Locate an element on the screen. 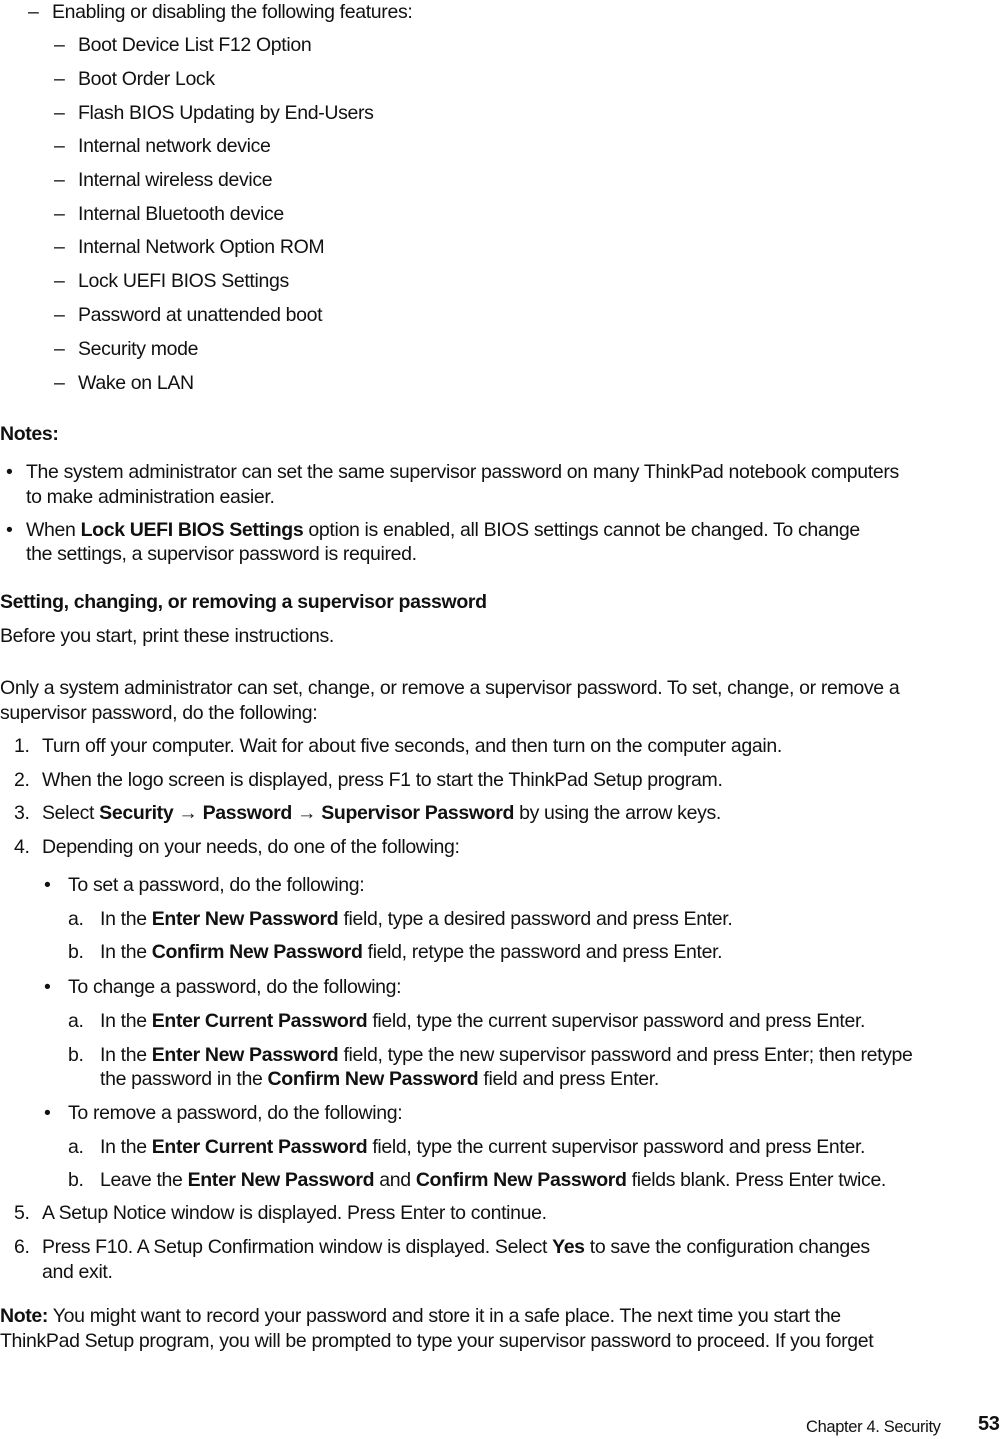 This screenshot has height=1439, width=1004. feature-label: Flash BIOS Updating by End-Users is located at coordinates (226, 113).